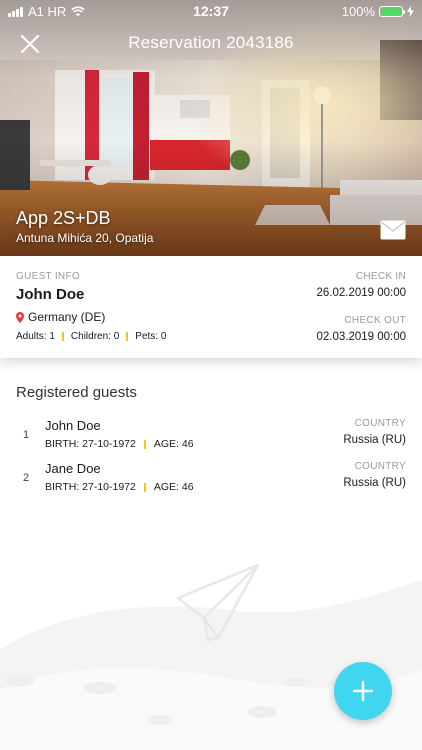  I want to click on guest-info-label: GUEST INFO, so click(48, 276).